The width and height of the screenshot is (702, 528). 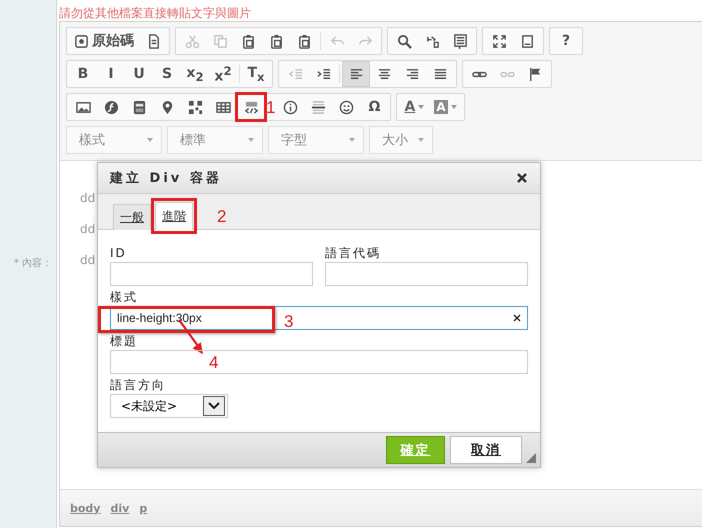 What do you see at coordinates (220, 41) in the screenshot?
I see `copy-icon` at bounding box center [220, 41].